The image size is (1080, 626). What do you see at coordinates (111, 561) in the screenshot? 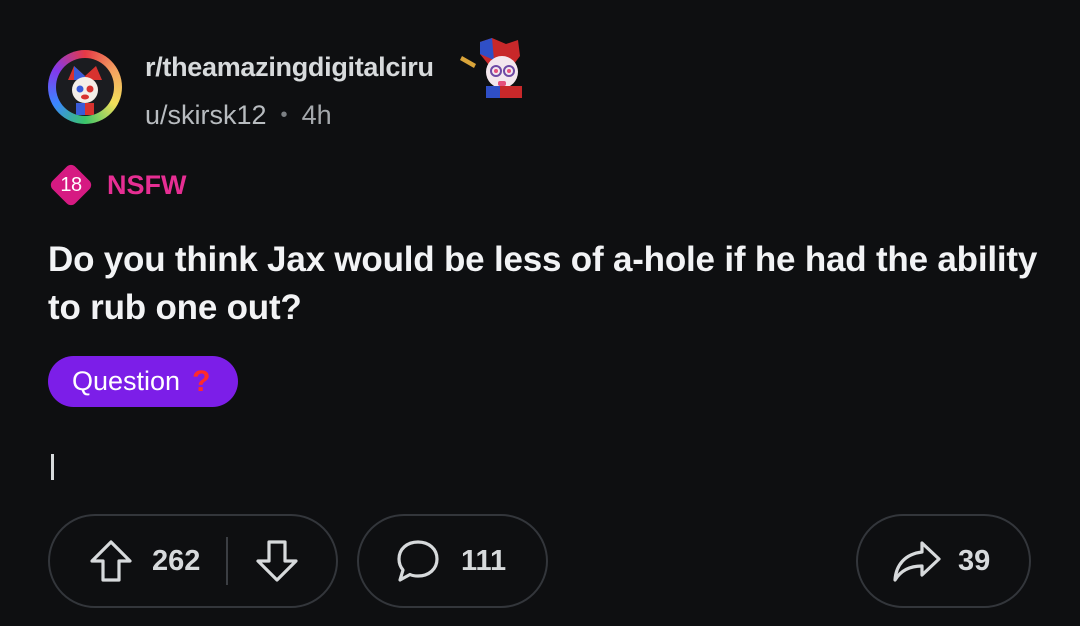
I see `arrow-up-icon` at bounding box center [111, 561].